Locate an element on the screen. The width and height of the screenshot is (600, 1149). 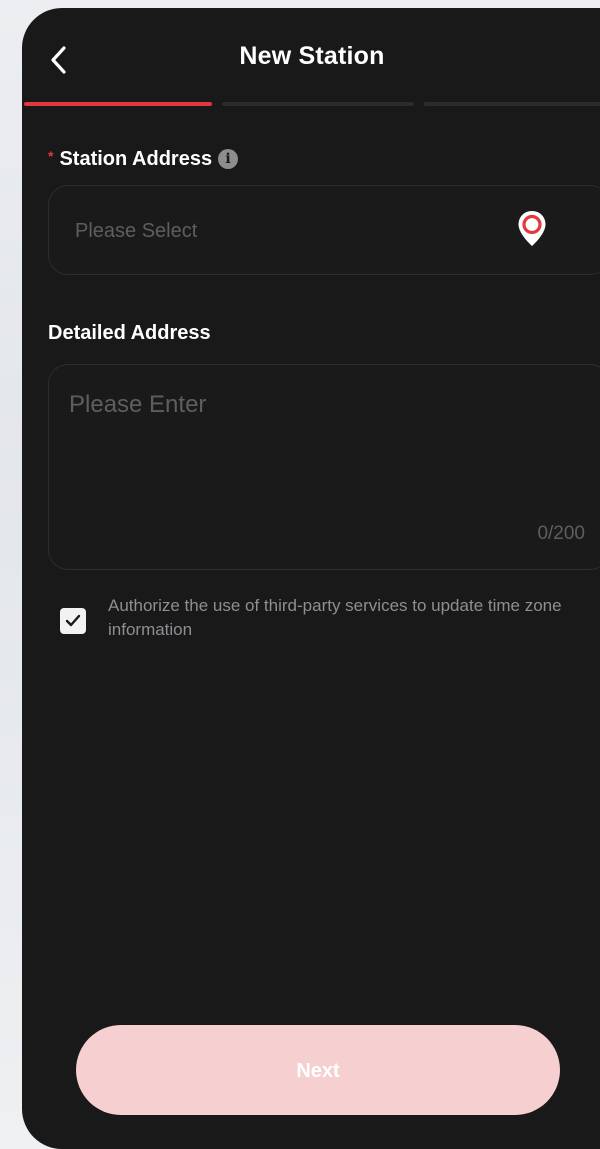
next-button-label: Next is located at coordinates (318, 1071).